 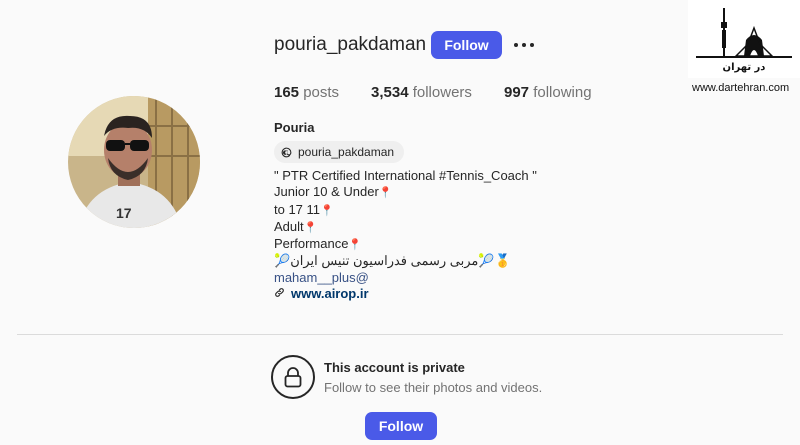 I want to click on medal-icon: 🥇, so click(x=502, y=261).